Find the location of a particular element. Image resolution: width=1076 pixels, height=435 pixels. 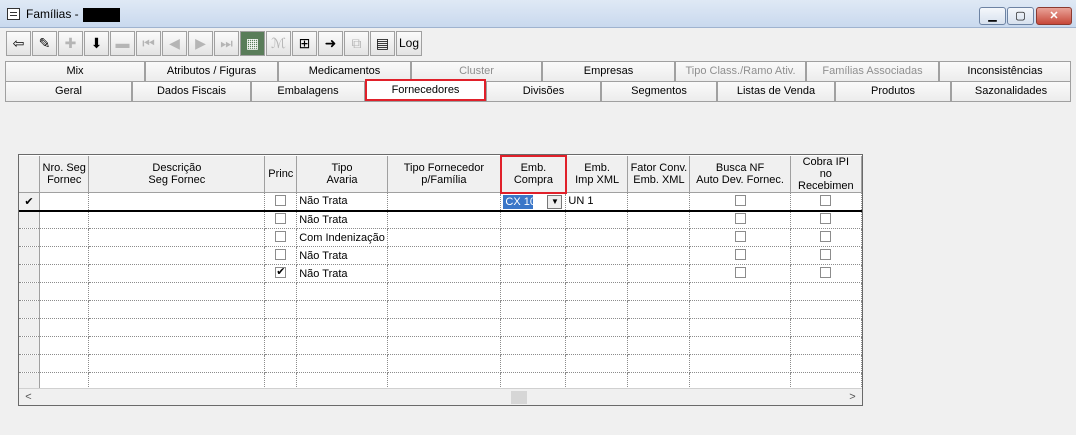

tab-familias-associadas: Famílias Associadas is located at coordinates (872, 71).